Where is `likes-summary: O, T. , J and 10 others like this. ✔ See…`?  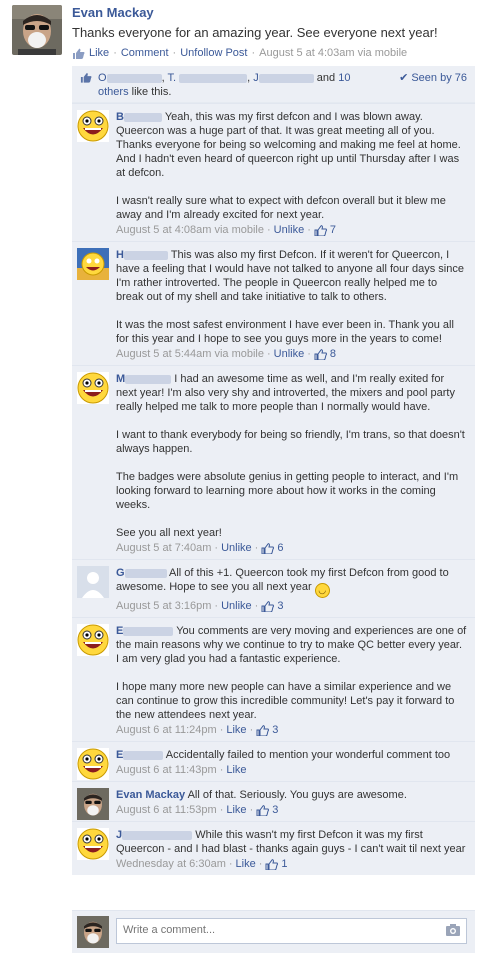
likes-summary: O, T. , J and 10 others like this. ✔ See… is located at coordinates (273, 84).